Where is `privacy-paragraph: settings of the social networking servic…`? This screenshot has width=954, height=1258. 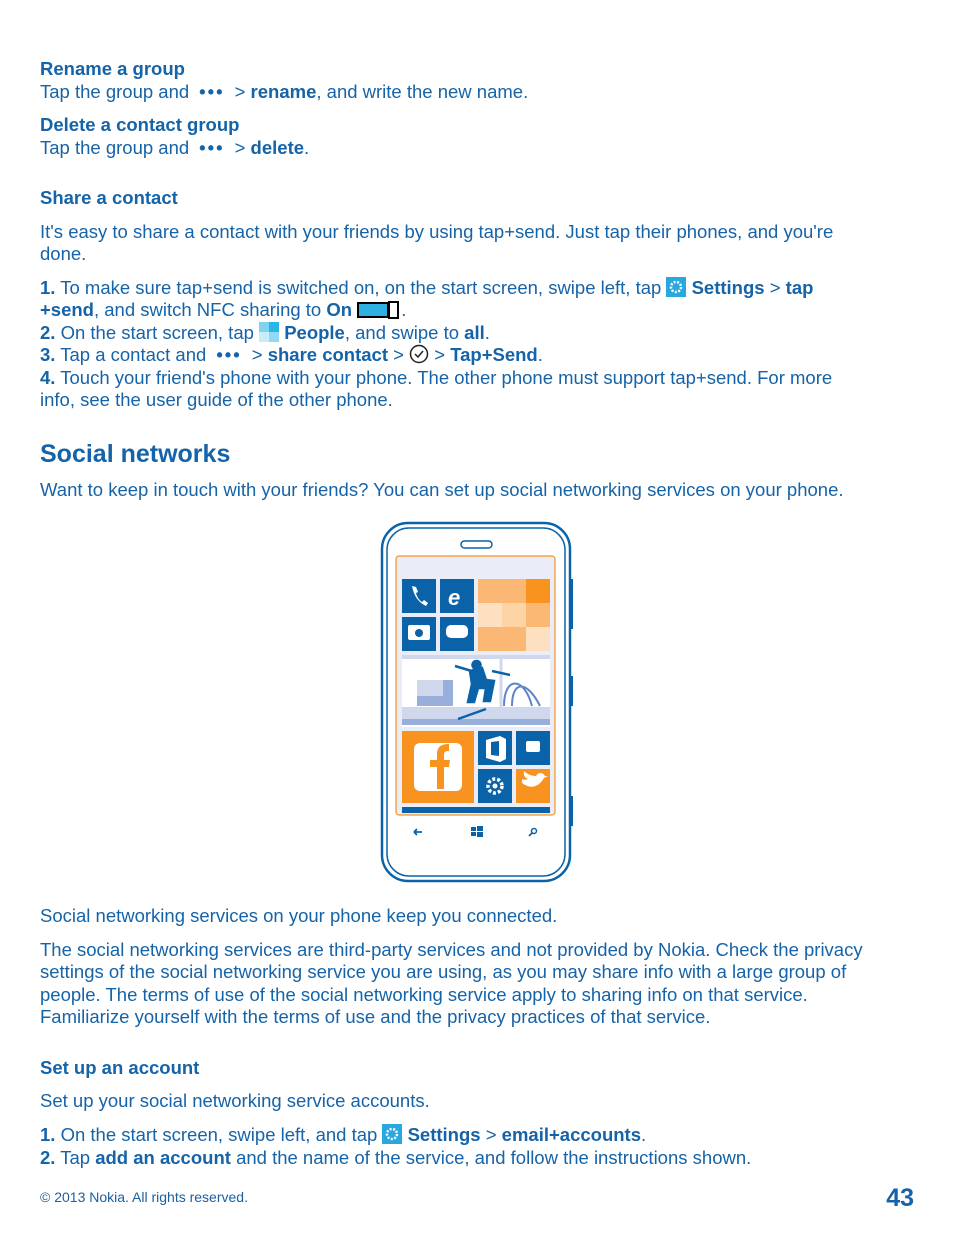
privacy-paragraph: settings of the social networking servic… is located at coordinates (443, 971).